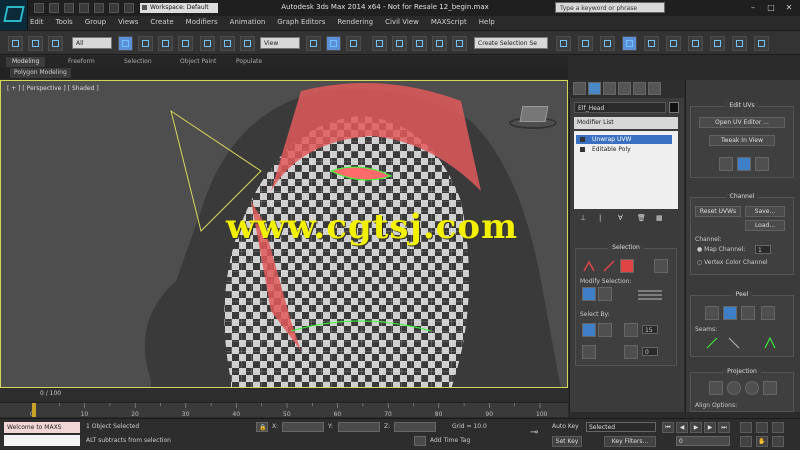  I want to click on select-by-element-icon, so click(589, 330).